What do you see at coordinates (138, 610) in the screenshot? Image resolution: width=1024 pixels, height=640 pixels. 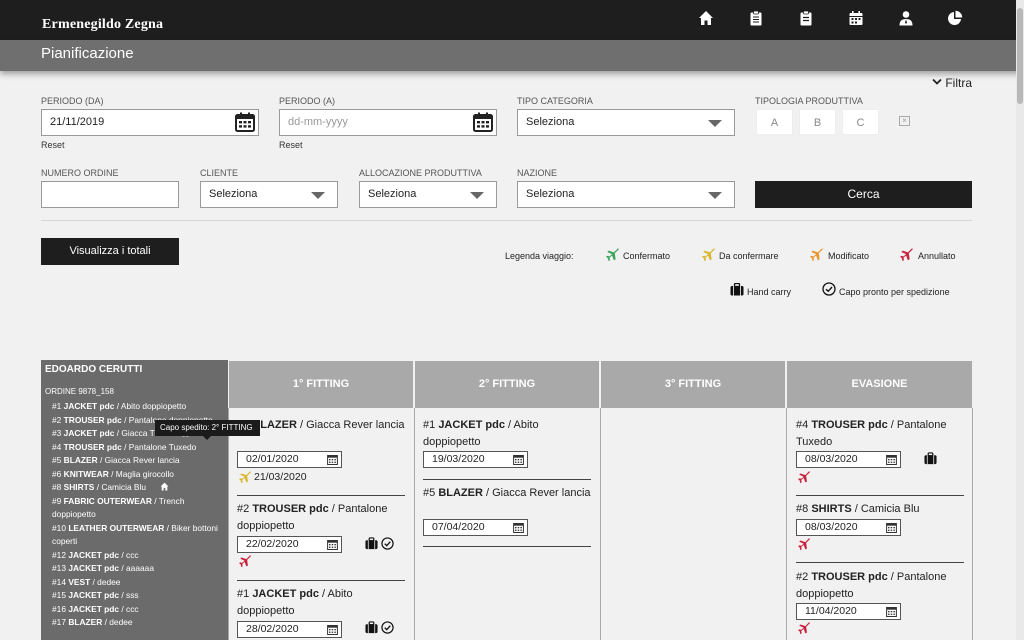 I see `list-item: #16 JACKET pdc / ccc` at bounding box center [138, 610].